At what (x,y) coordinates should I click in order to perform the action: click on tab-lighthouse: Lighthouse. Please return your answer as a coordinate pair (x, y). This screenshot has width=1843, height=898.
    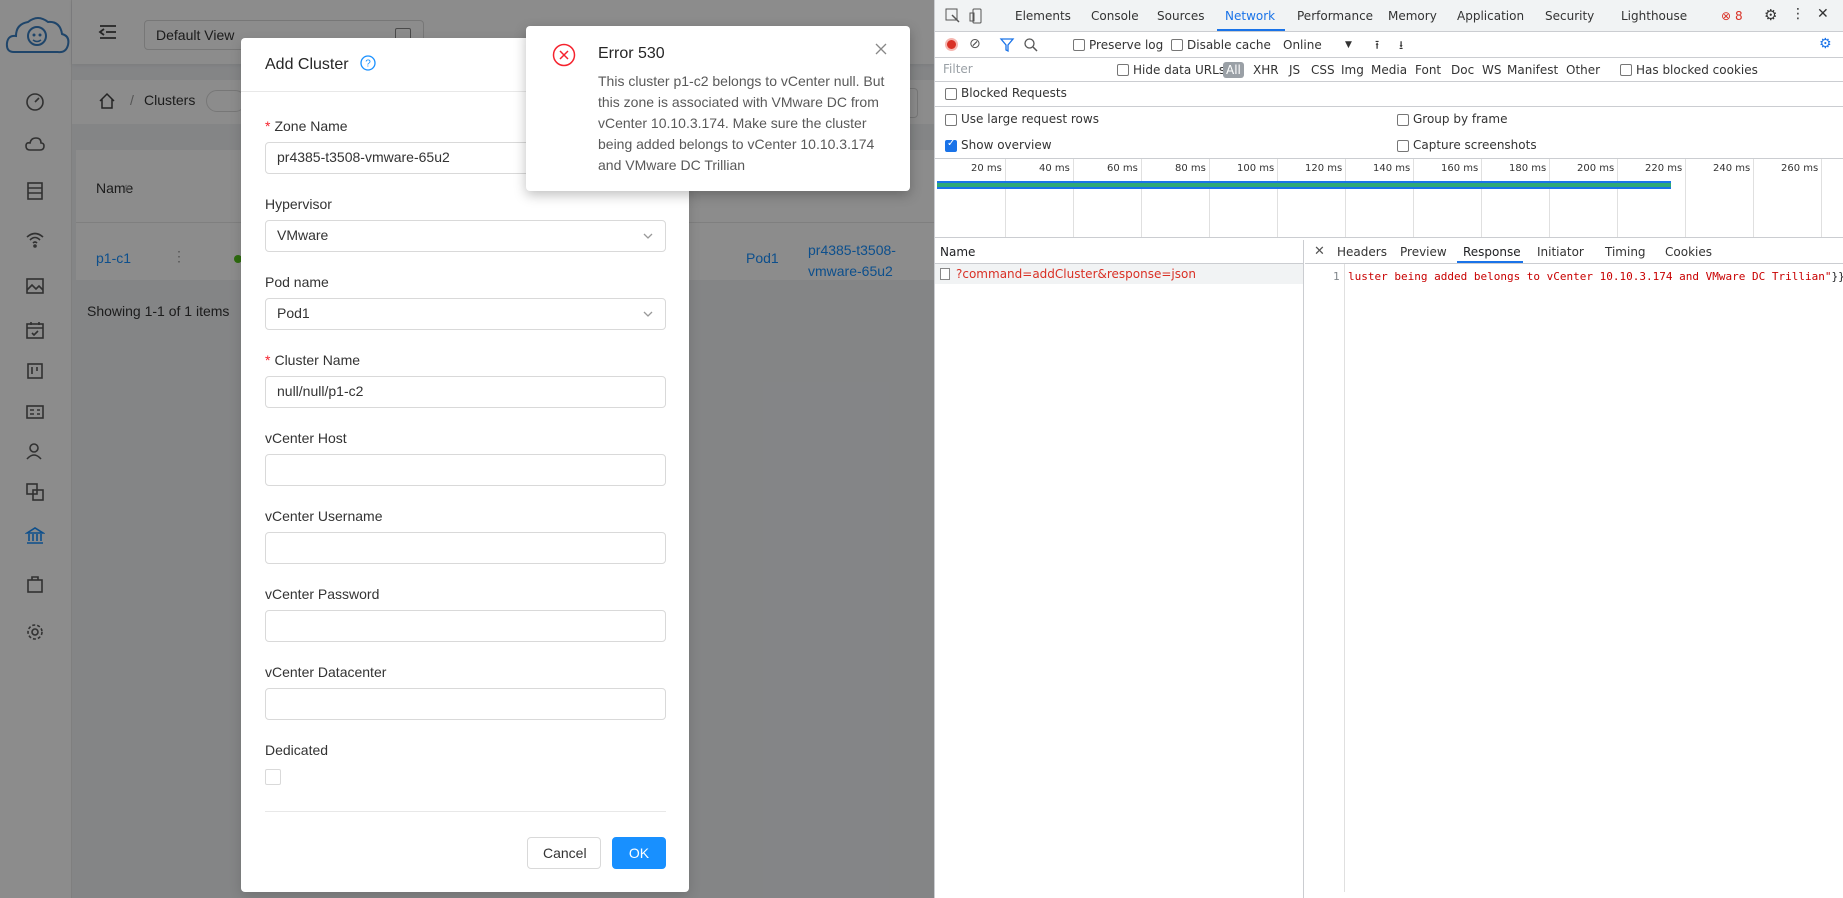
    Looking at the image, I should click on (1654, 16).